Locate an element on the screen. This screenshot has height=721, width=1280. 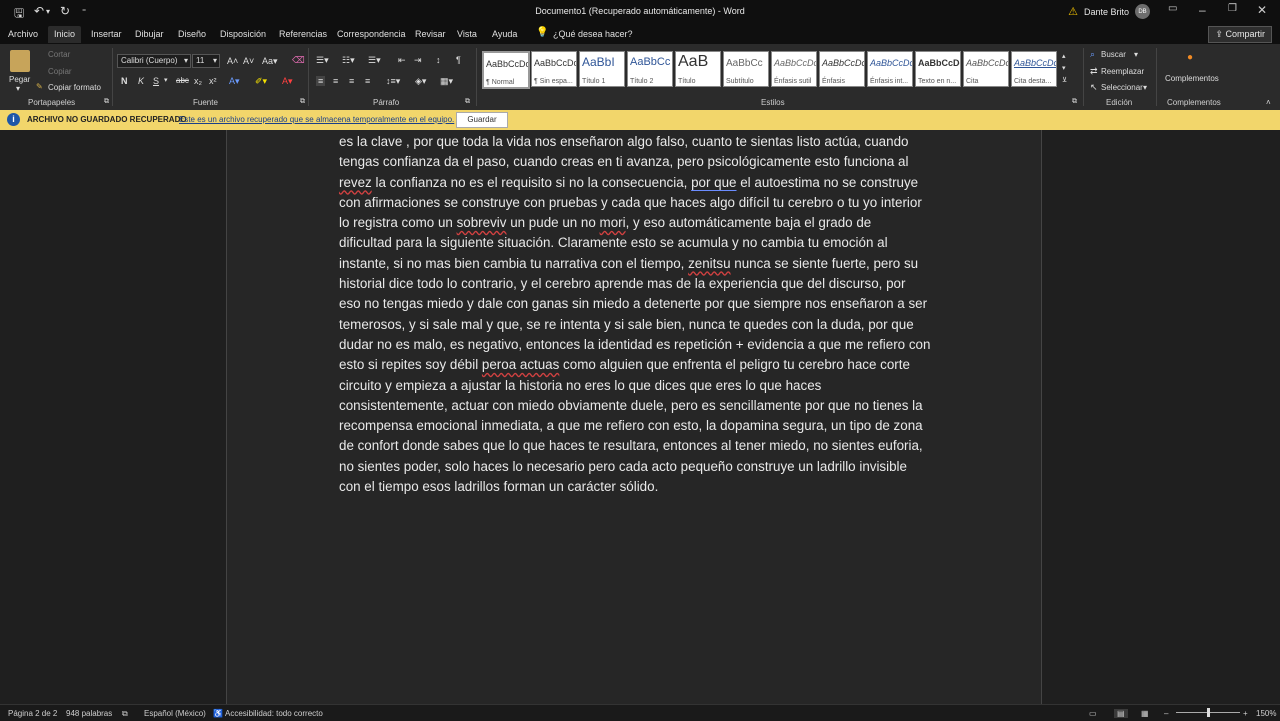
underline-dropdown-icon: ▾ is located at coordinates (166, 80).